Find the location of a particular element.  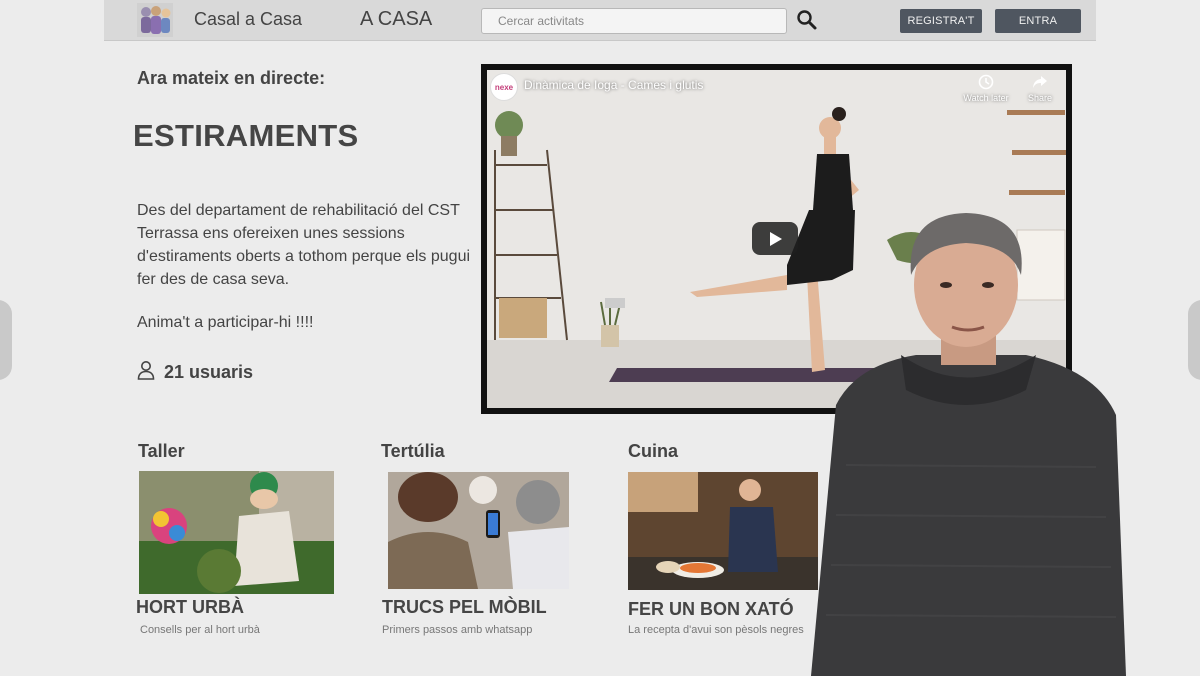

top-header: Casal a Casa A CASA REGISTRA'T ENTRA is located at coordinates (600, 20).